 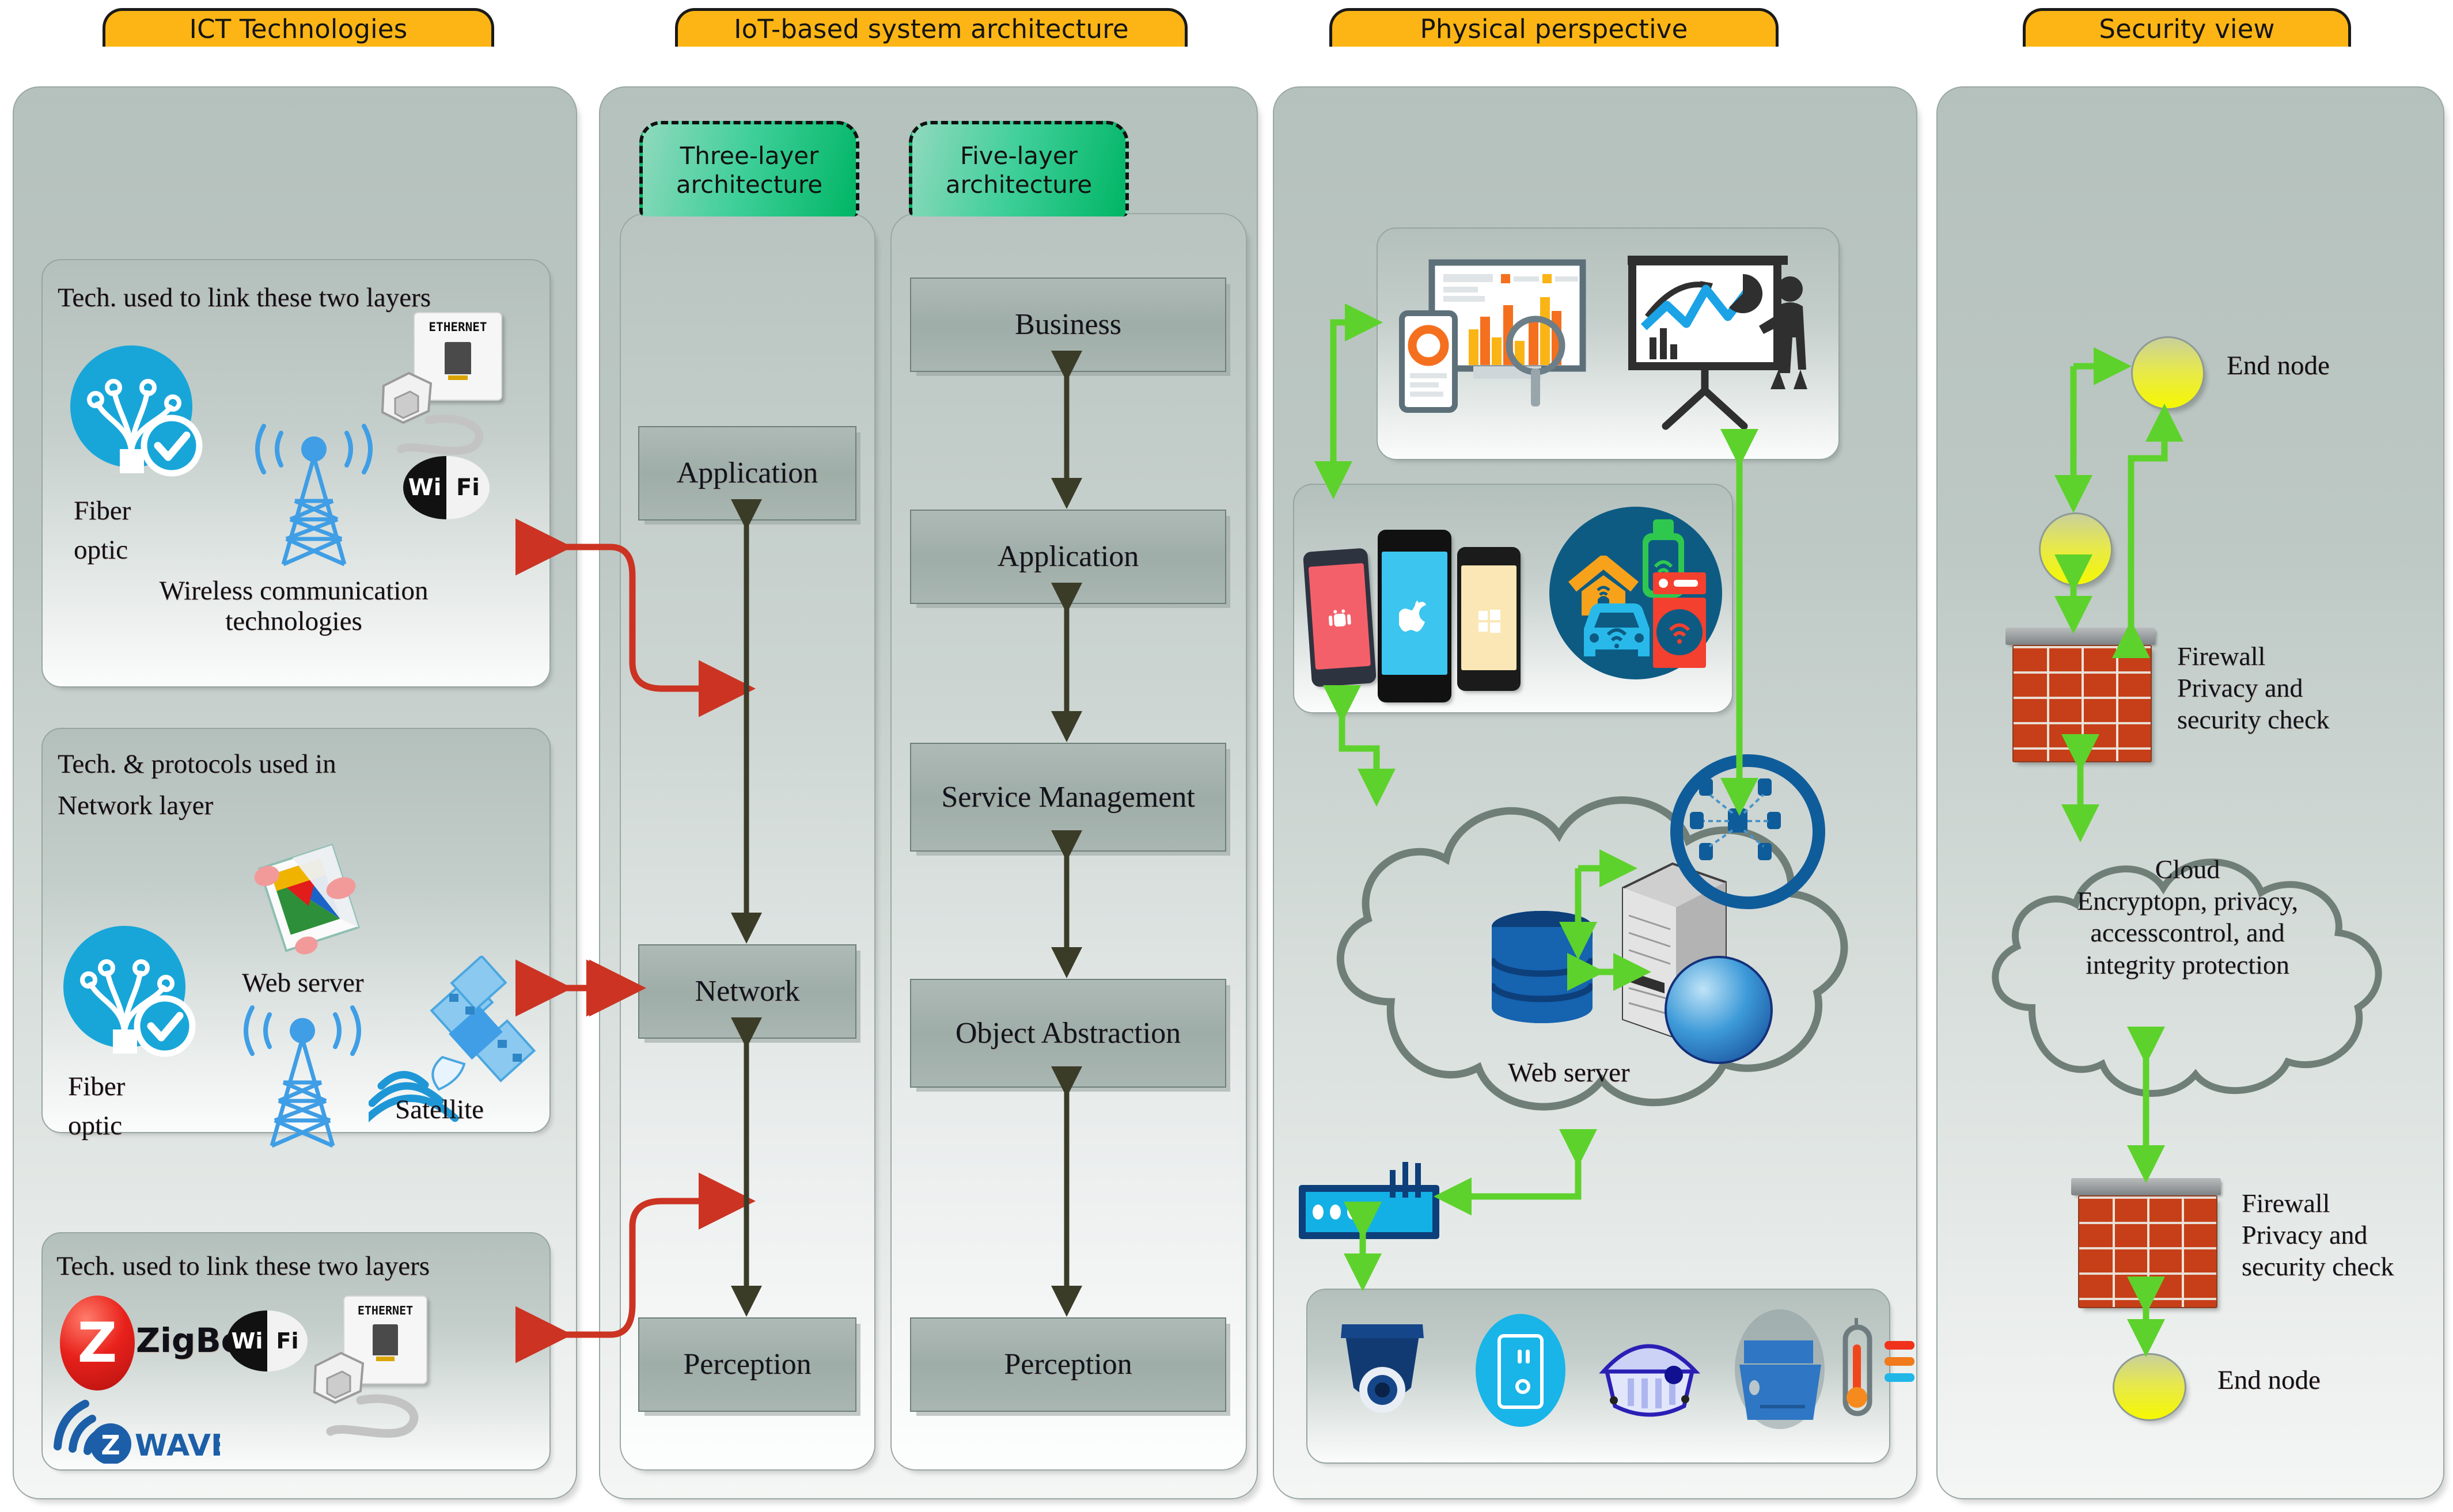 What do you see at coordinates (1736, 819) in the screenshot?
I see `network-nodes-icon` at bounding box center [1736, 819].